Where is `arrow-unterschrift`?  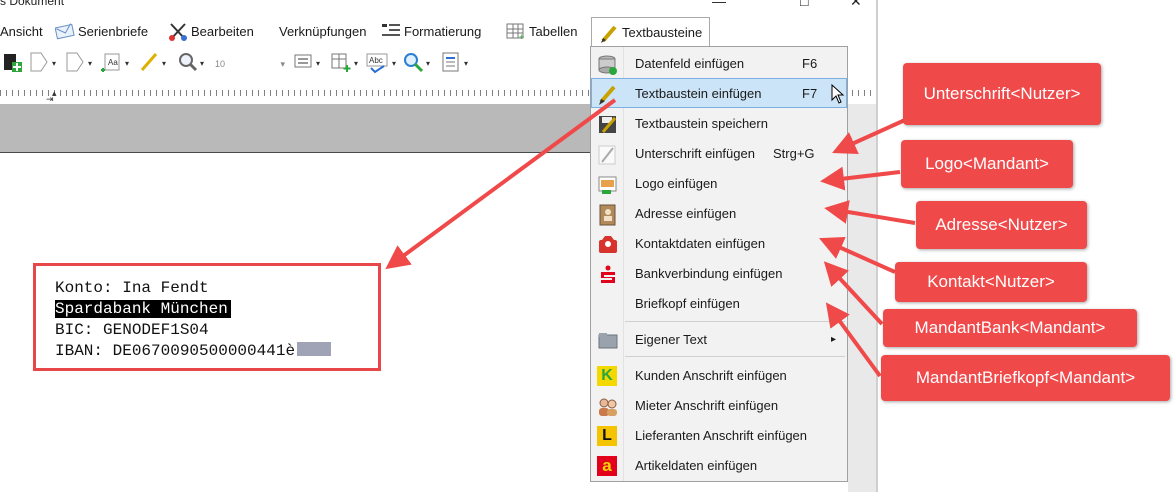
arrow-unterschrift is located at coordinates (869, 136).